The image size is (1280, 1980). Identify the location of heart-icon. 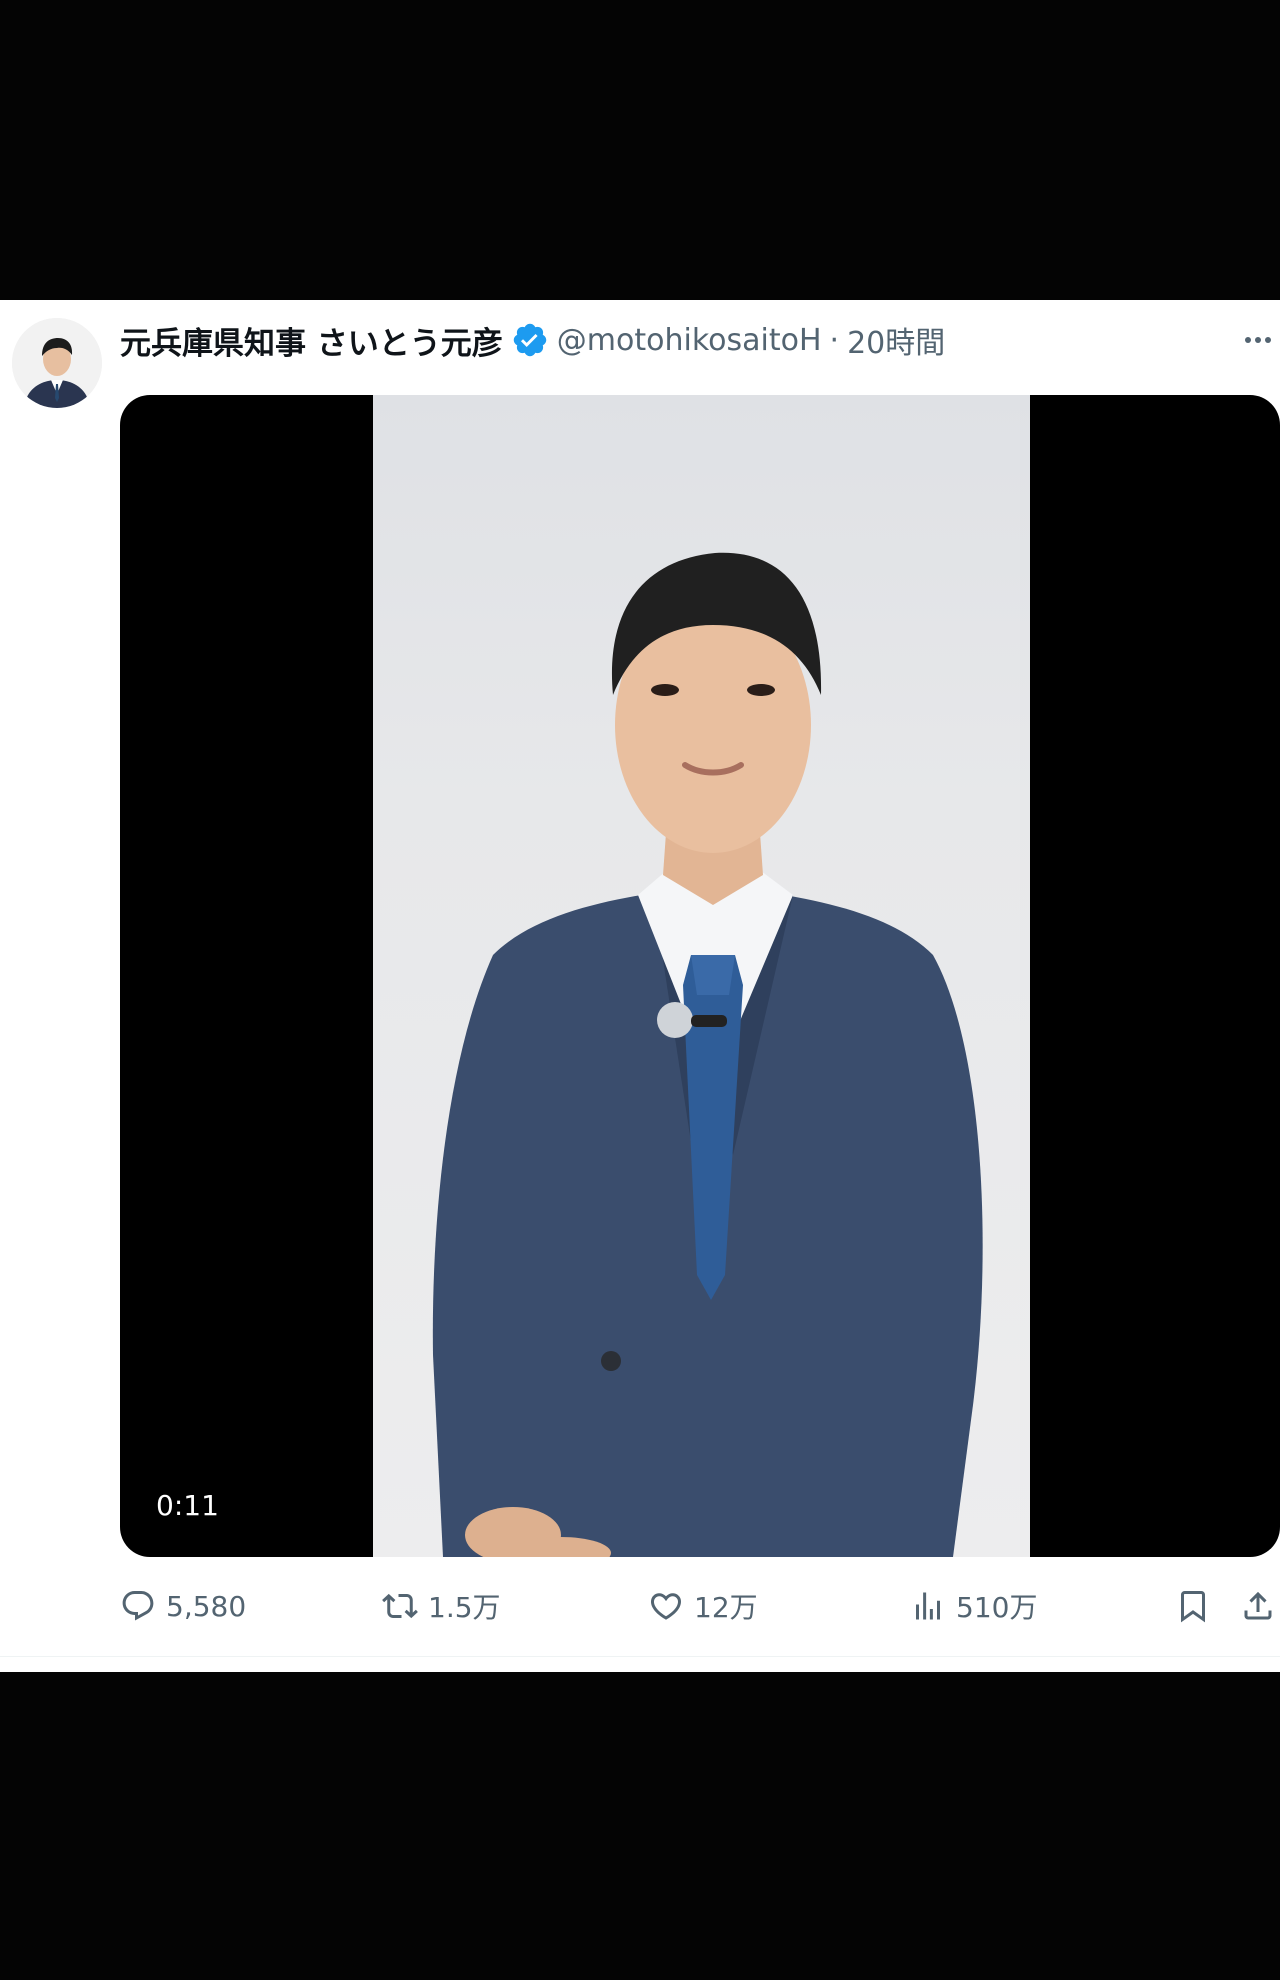
(666, 1606).